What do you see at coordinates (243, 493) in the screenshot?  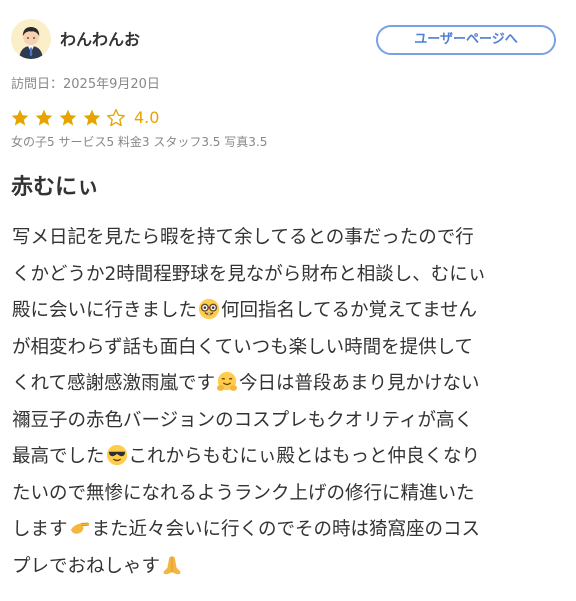 I see `review-text: たいので無惨になれるようランク上げの修行に精進いた` at bounding box center [243, 493].